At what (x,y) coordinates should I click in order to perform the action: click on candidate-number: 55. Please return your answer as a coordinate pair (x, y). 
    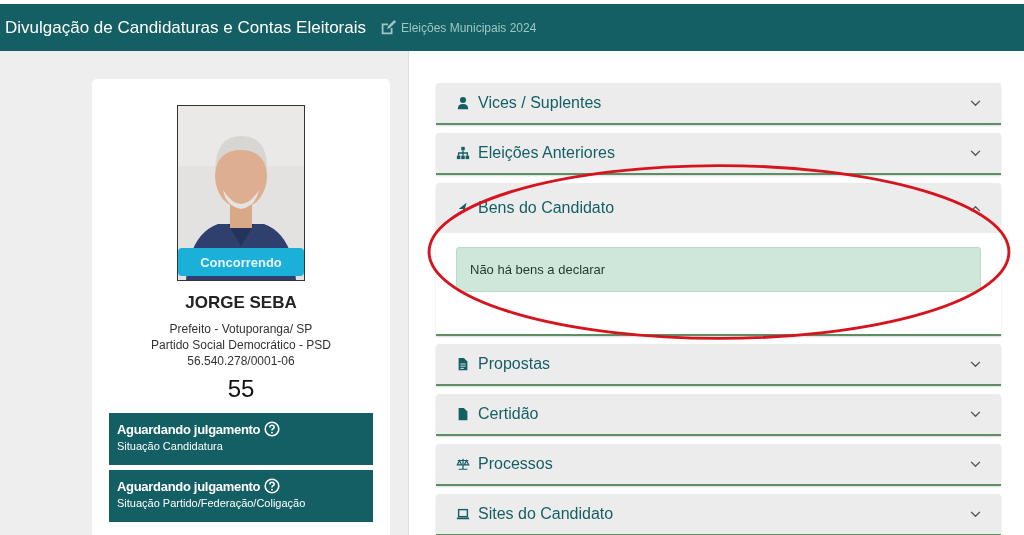
    Looking at the image, I should click on (241, 389).